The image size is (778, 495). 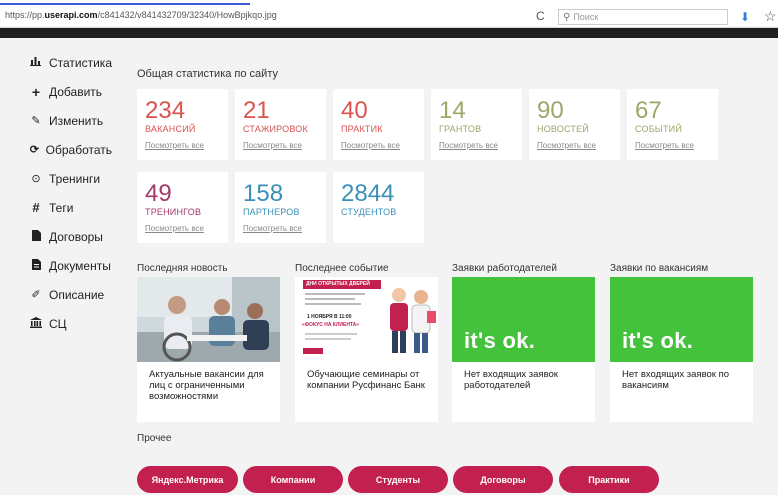 What do you see at coordinates (342, 284) in the screenshot?
I see `poster-headline: ДНИ ОТКРЫТЫХ ДВЕРЕЙ` at bounding box center [342, 284].